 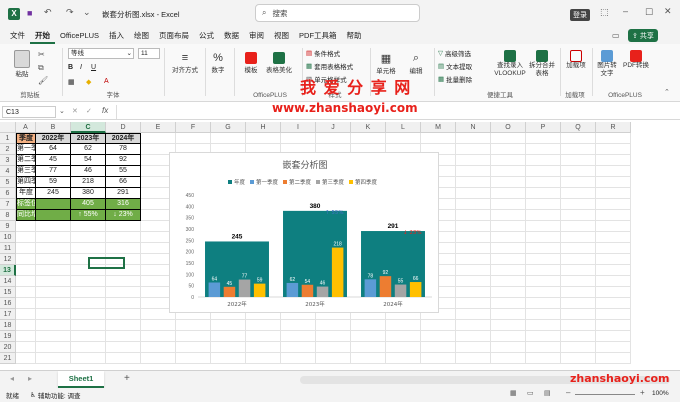 I want to click on login-button: 登录, so click(x=580, y=15).